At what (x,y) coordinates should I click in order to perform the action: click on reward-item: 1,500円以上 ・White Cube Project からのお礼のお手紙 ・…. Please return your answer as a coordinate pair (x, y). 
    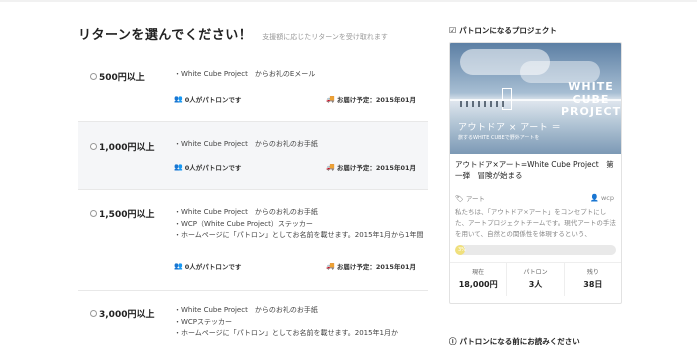
    Looking at the image, I should click on (253, 240).